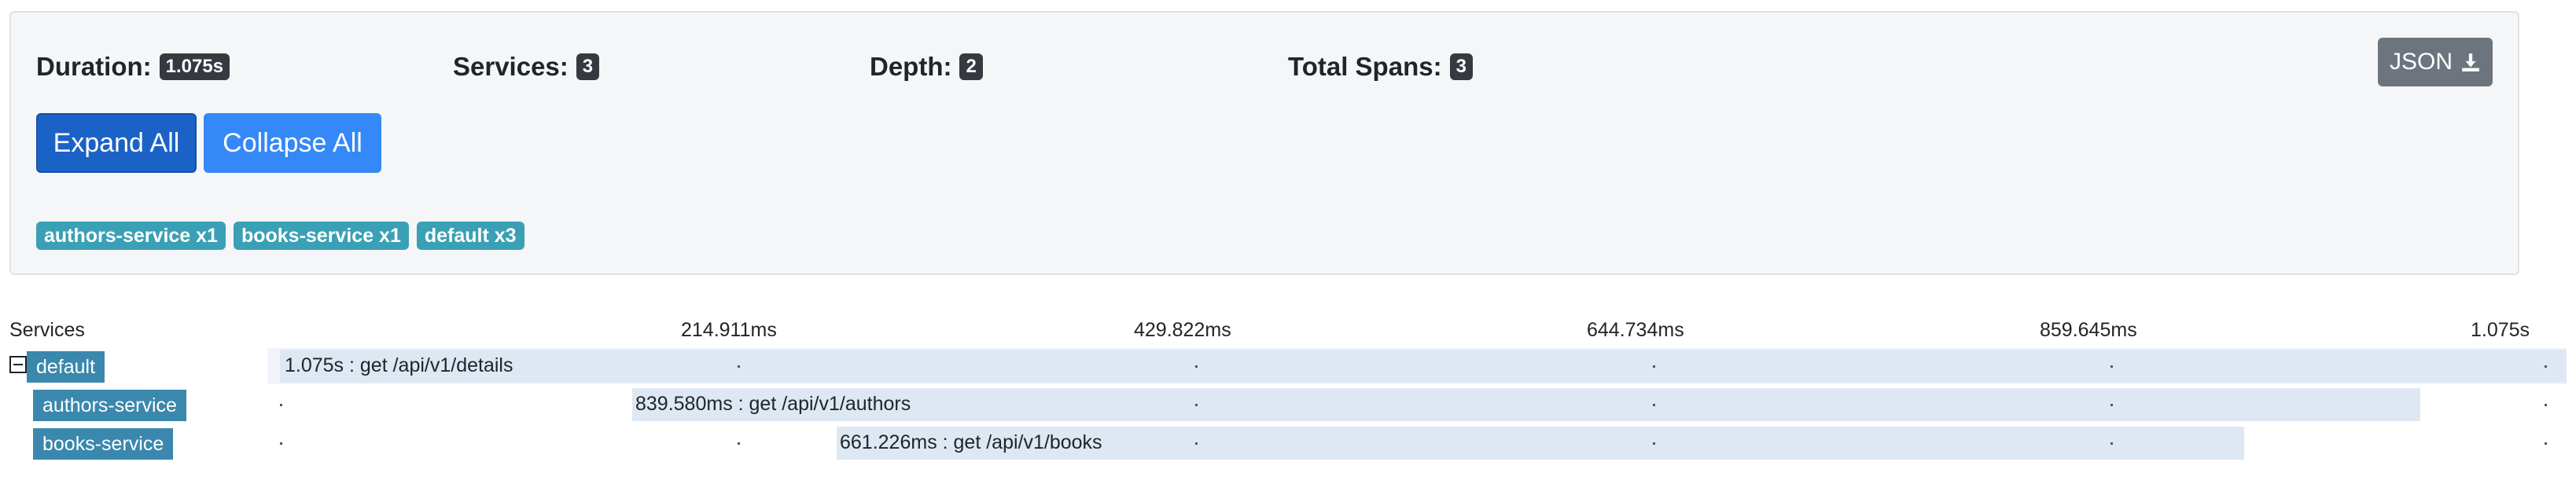 The width and height of the screenshot is (2576, 484). What do you see at coordinates (1182, 330) in the screenshot?
I see `timeline-tick-label: 429.822ms` at bounding box center [1182, 330].